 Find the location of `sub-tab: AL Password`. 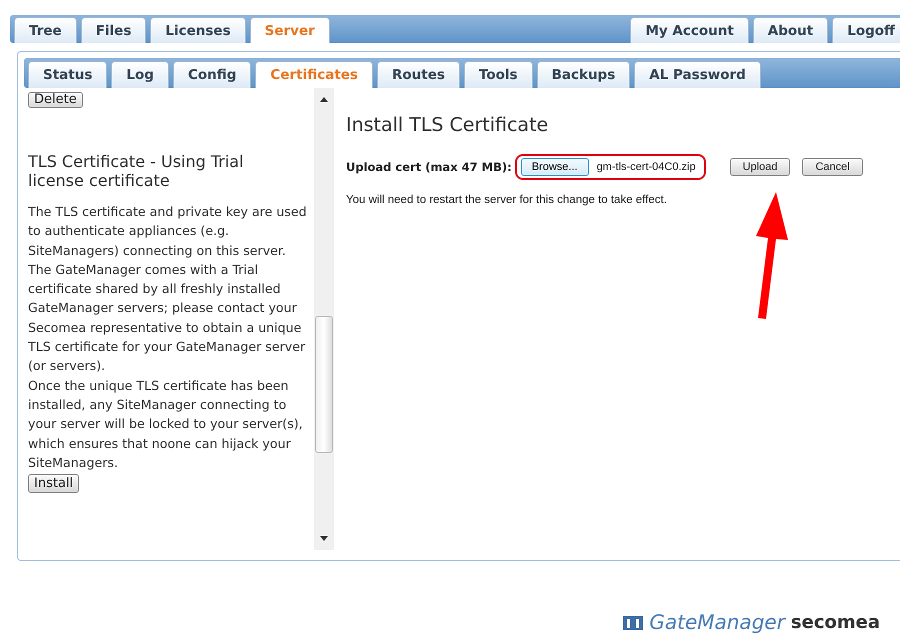

sub-tab: AL Password is located at coordinates (697, 74).